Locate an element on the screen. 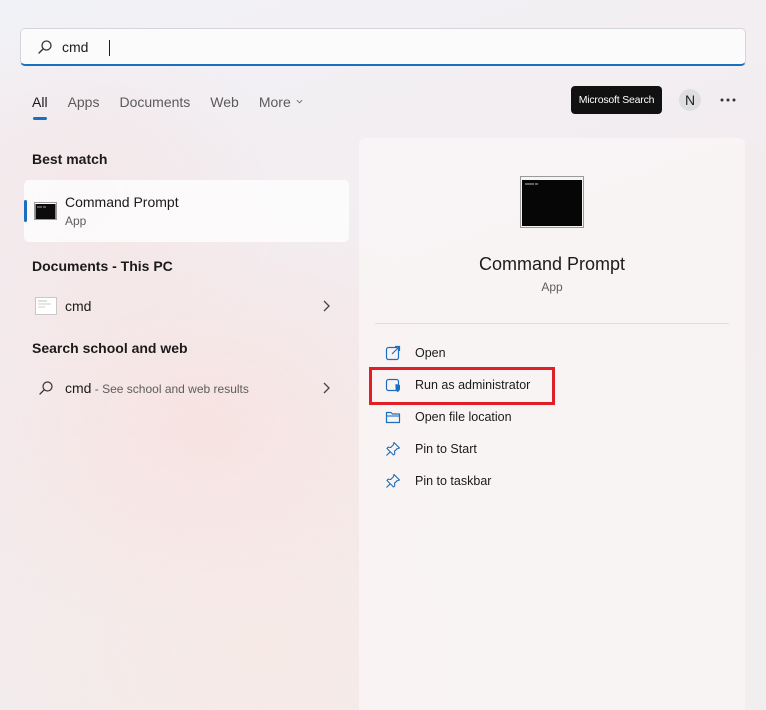 This screenshot has width=766, height=710. action-open: Open is located at coordinates (415, 353).